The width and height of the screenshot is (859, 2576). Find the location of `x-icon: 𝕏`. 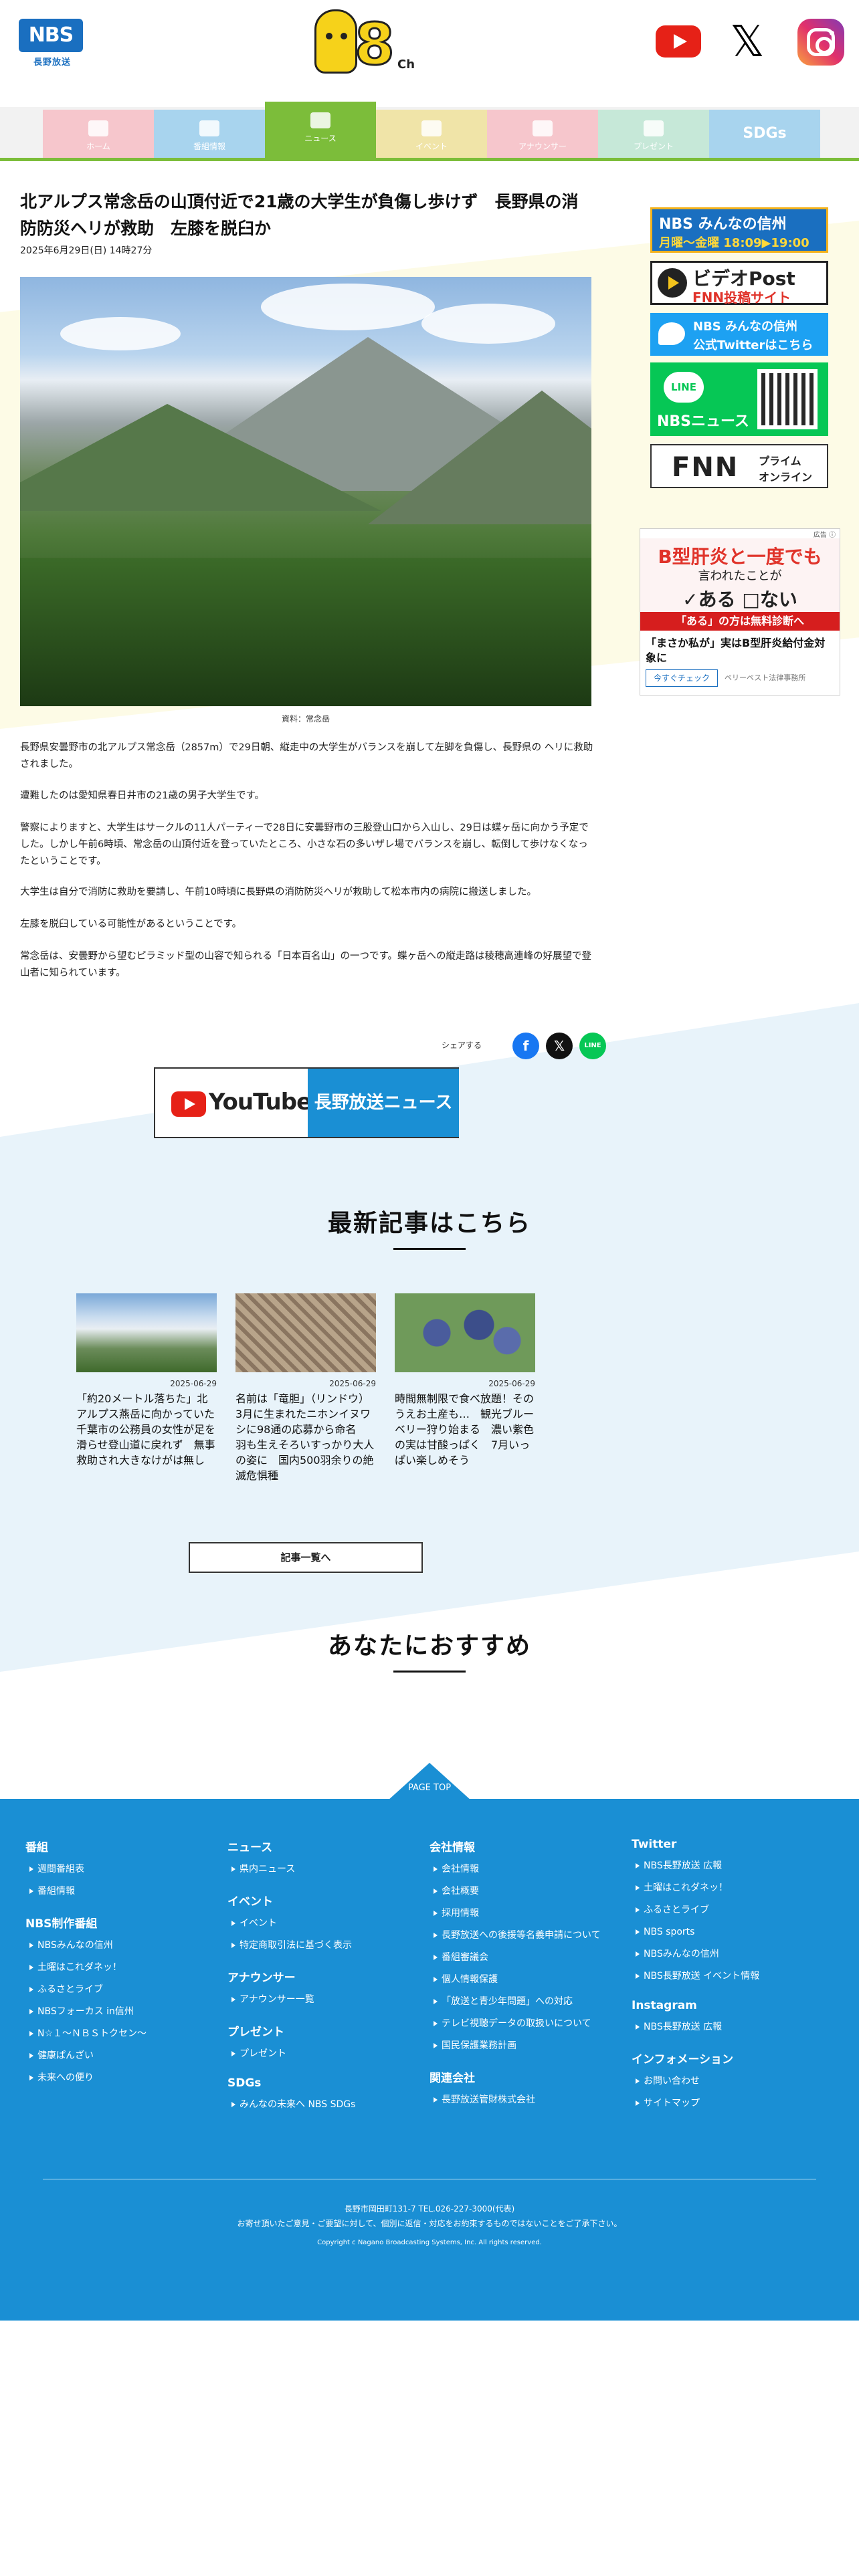

x-icon: 𝕏 is located at coordinates (747, 42).